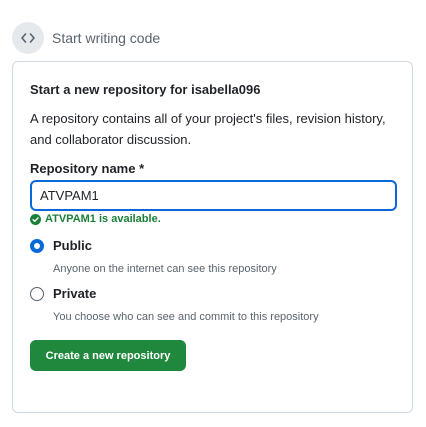  I want to click on public-label: Public, so click(72, 245).